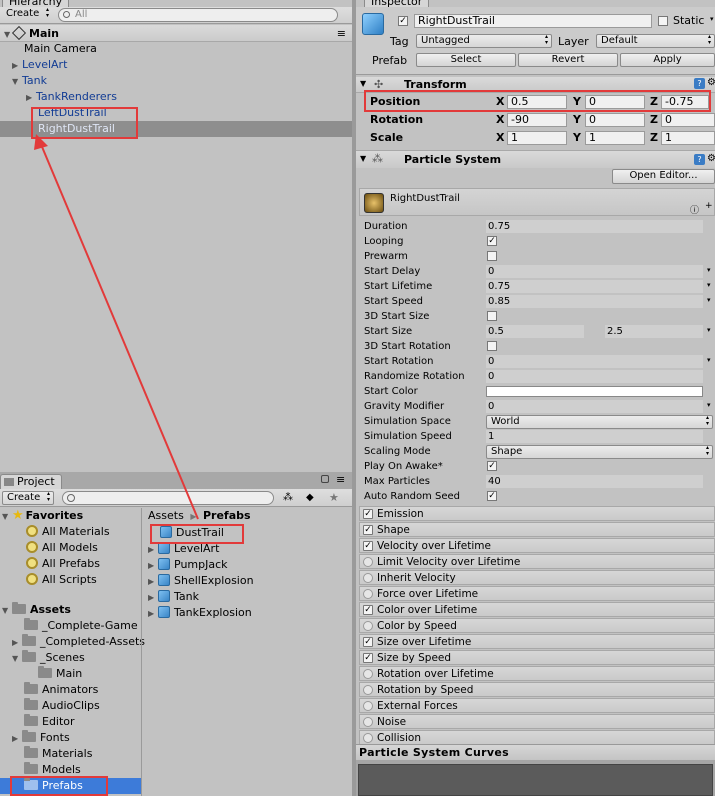 This screenshot has height=796, width=715. What do you see at coordinates (119, 330) in the screenshot?
I see `annotation-arrow-line` at bounding box center [119, 330].